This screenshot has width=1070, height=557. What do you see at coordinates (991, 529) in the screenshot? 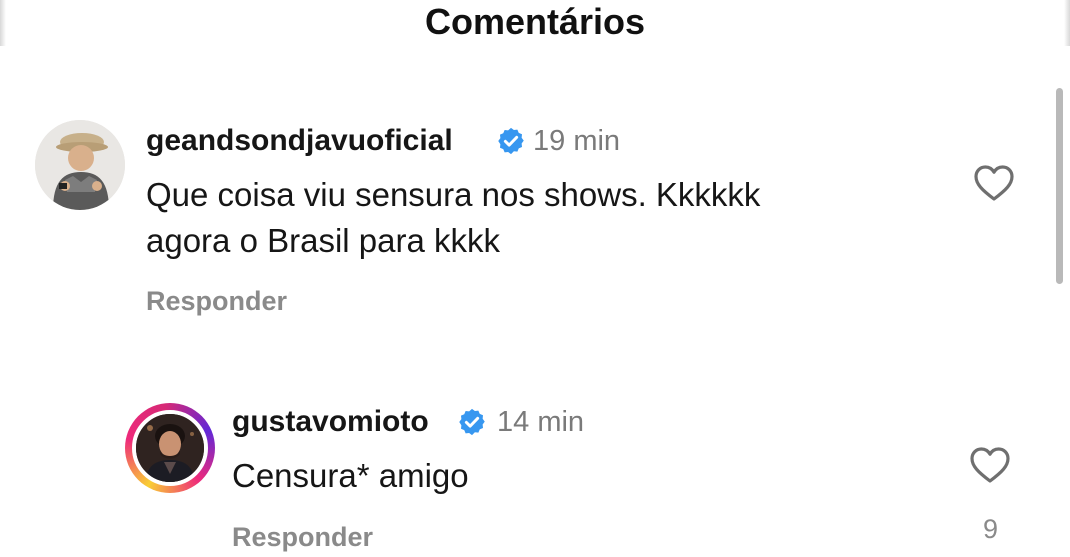
I see `like-count: 9` at bounding box center [991, 529].